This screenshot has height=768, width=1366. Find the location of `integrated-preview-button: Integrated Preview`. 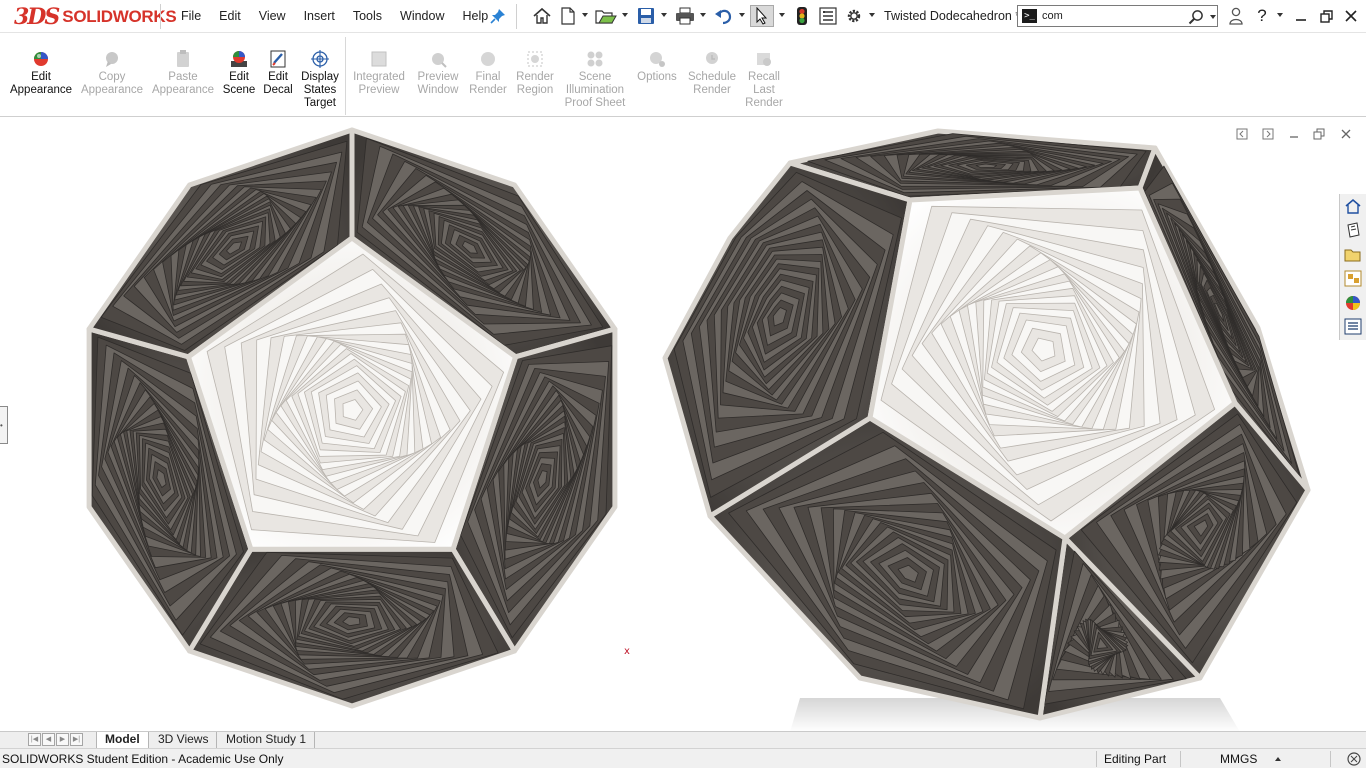

integrated-preview-button: Integrated Preview is located at coordinates (379, 73).